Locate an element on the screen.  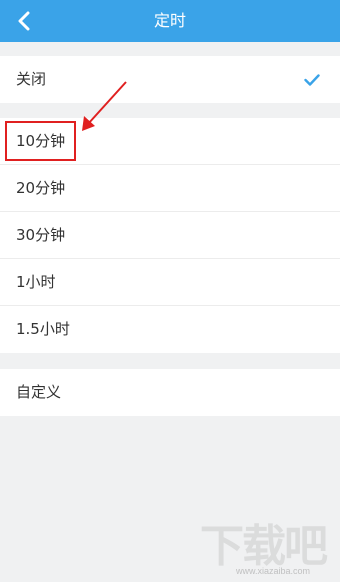
watermark: 下载吧 www.xiazaiba.com is located at coordinates (267, 545).